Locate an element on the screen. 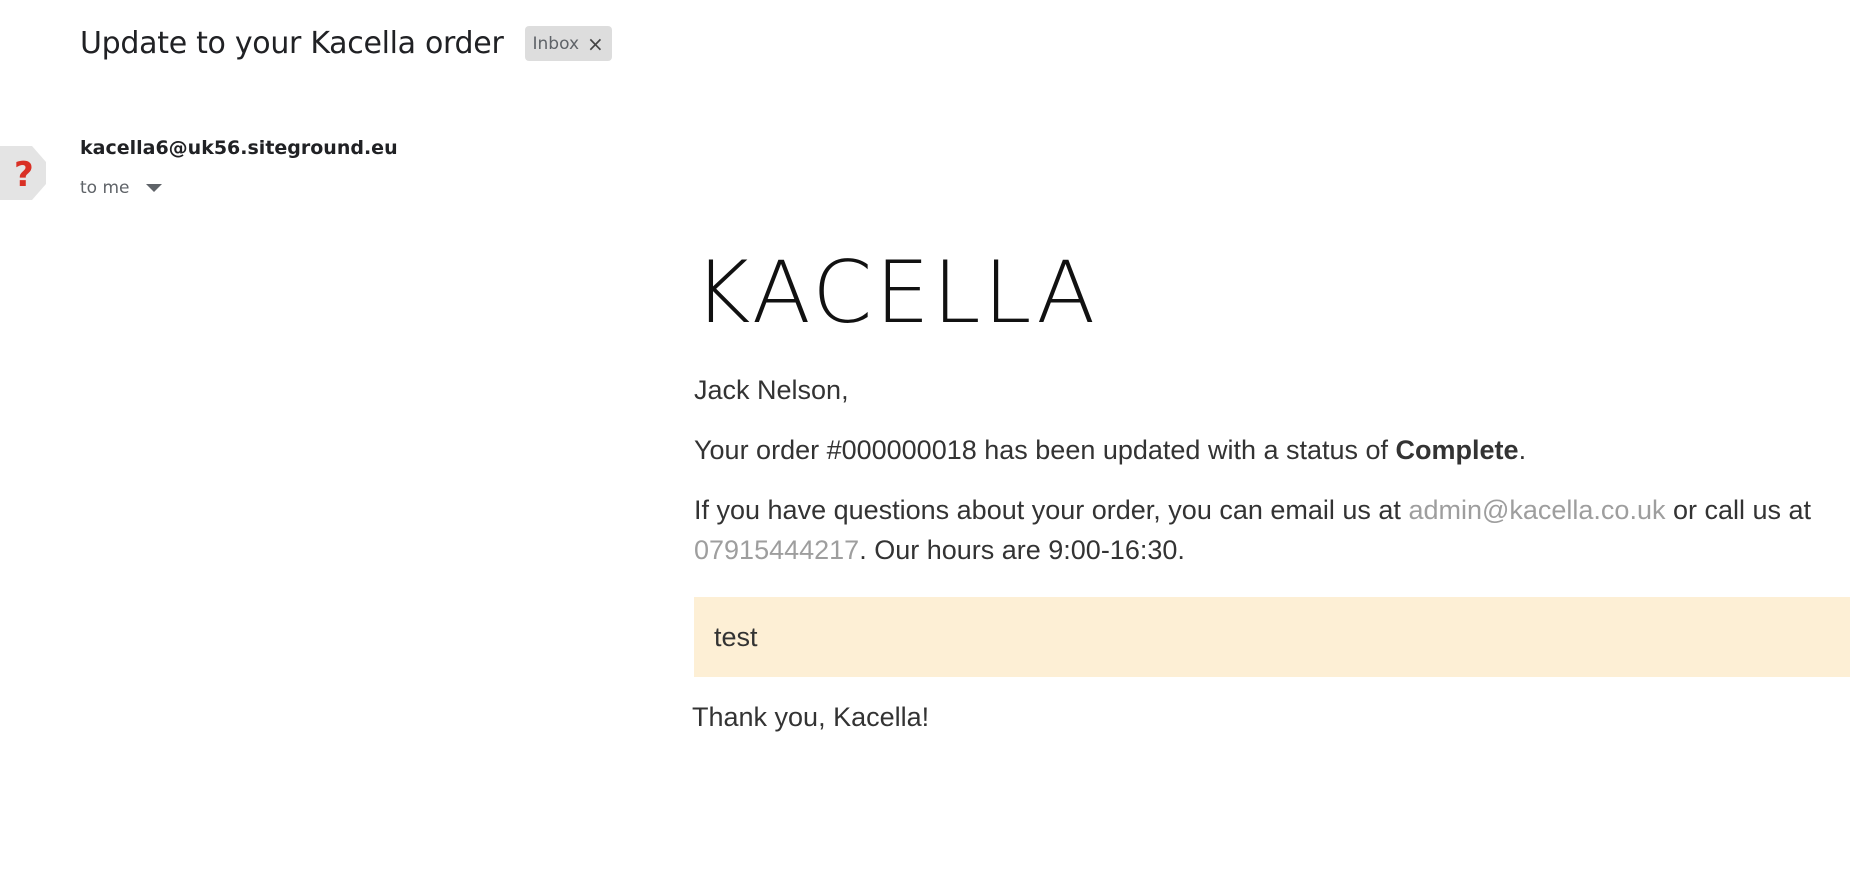 The width and height of the screenshot is (1864, 892). contact-middle: or call us at is located at coordinates (1738, 510).